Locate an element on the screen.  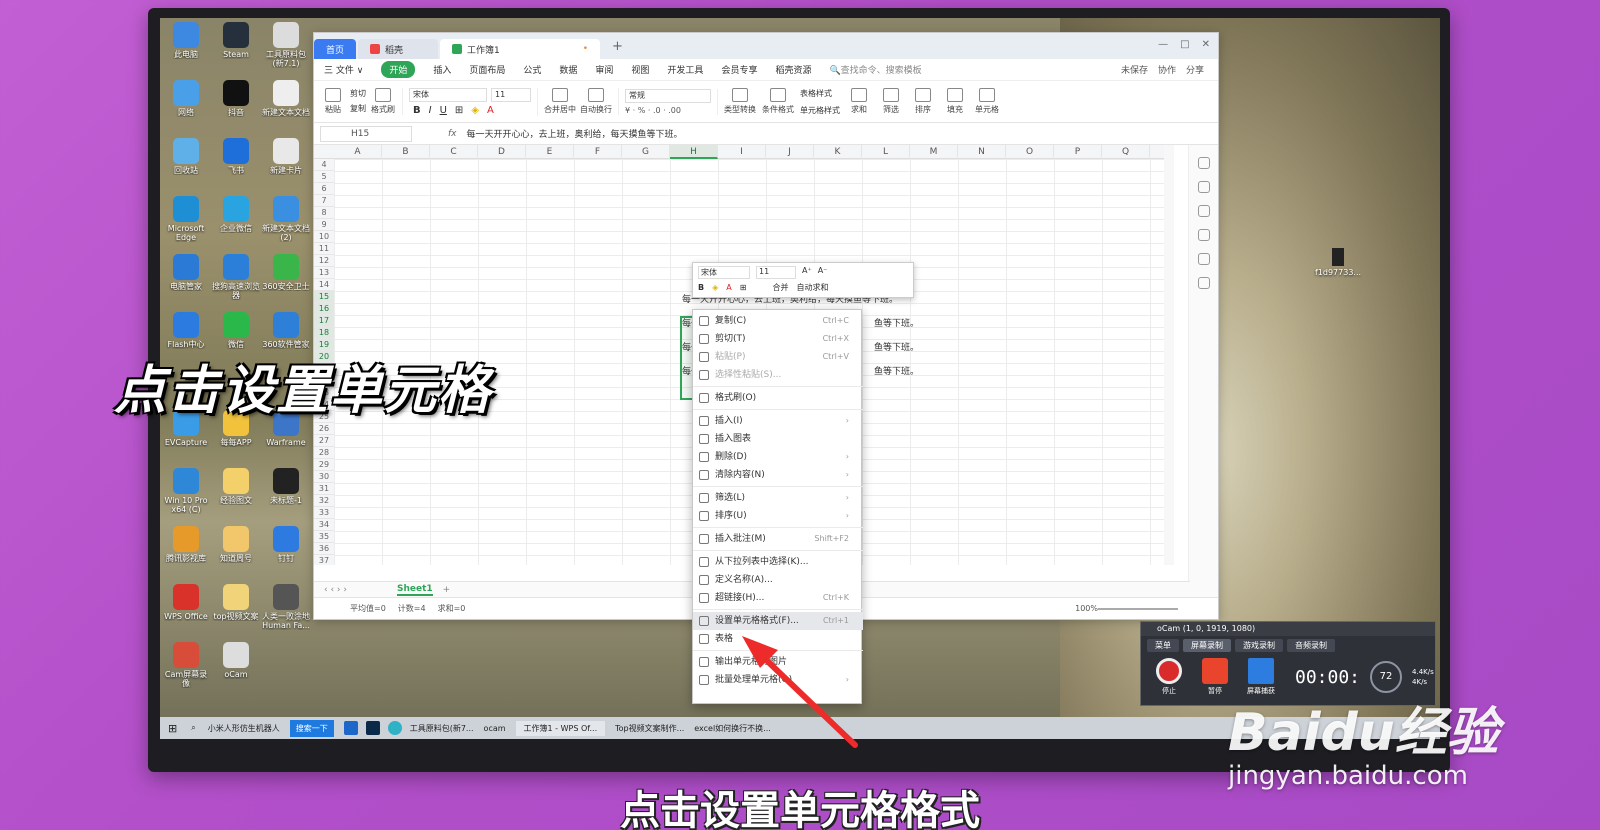
menu-data: 数据 is located at coordinates (568, 69).